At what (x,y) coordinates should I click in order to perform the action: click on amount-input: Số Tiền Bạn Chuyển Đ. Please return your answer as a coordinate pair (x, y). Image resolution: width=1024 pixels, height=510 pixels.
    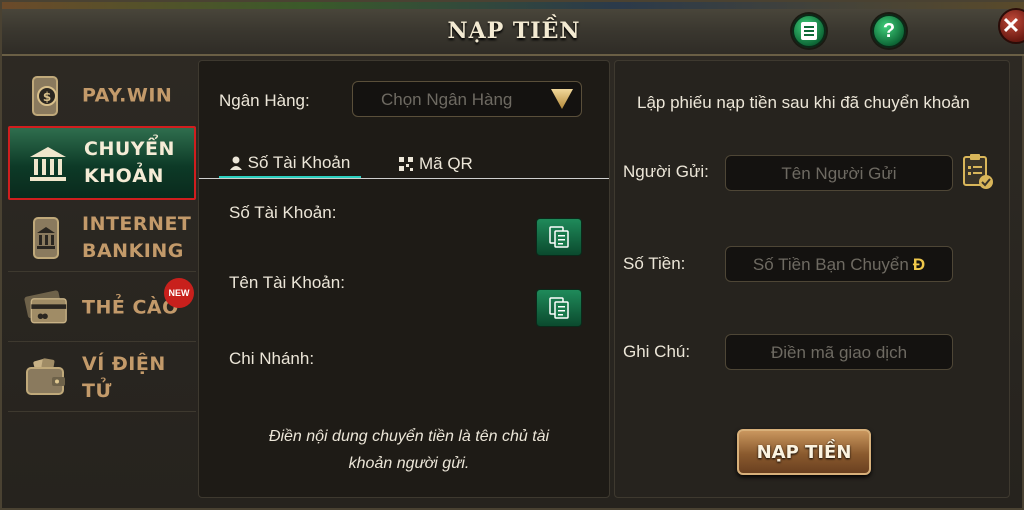
    Looking at the image, I should click on (839, 264).